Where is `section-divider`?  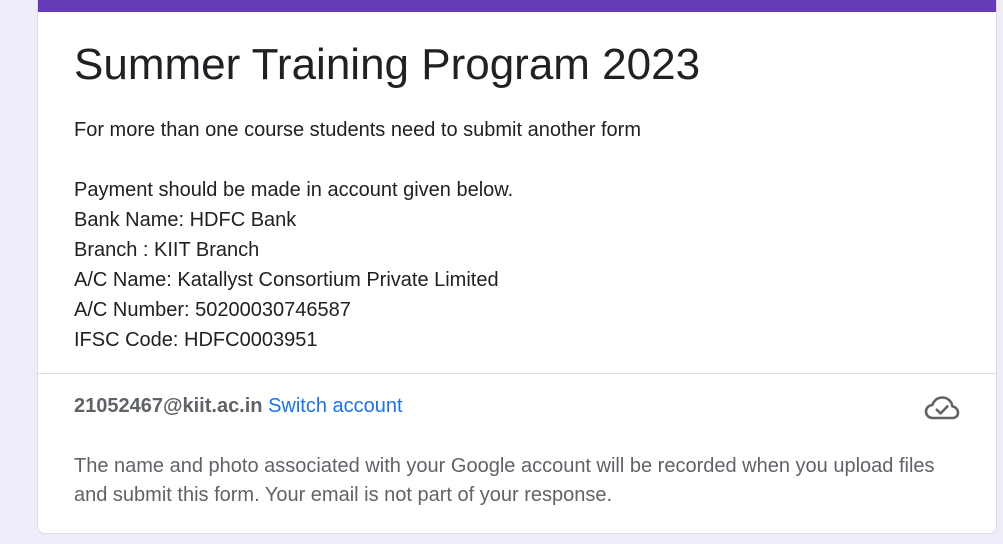
section-divider is located at coordinates (517, 373).